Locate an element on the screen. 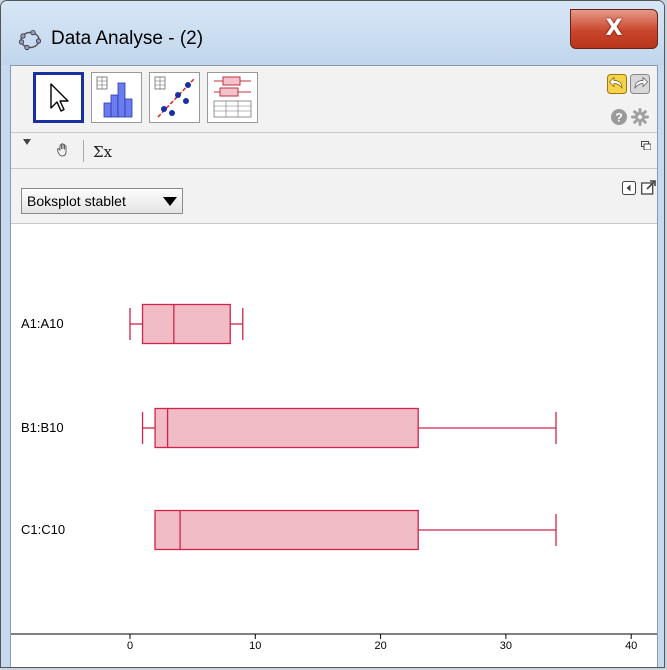  series-label-b1-b10: B1:B10 is located at coordinates (42, 427).